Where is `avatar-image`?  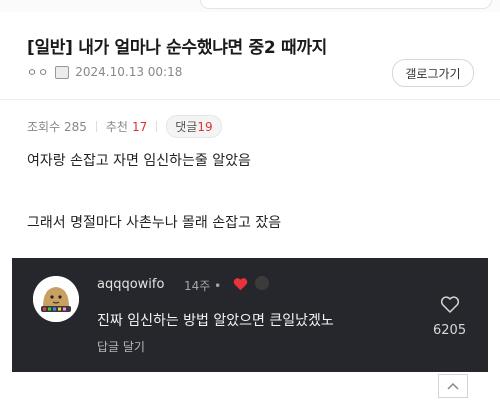
avatar-image is located at coordinates (56, 299).